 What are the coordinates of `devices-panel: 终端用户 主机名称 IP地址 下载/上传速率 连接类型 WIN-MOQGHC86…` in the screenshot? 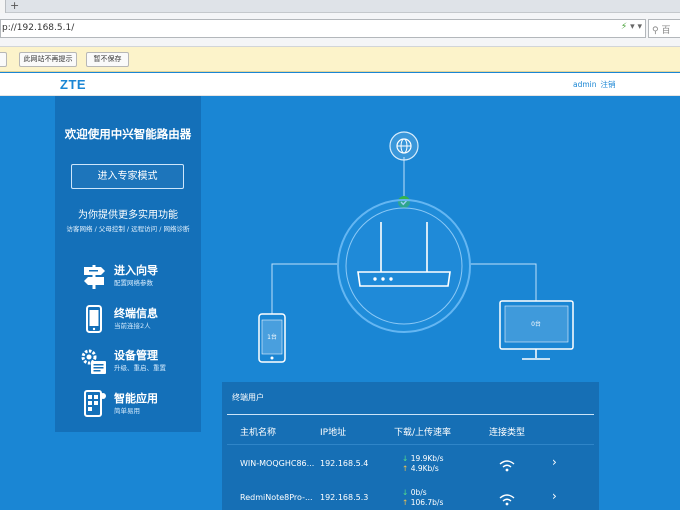 It's located at (410, 446).